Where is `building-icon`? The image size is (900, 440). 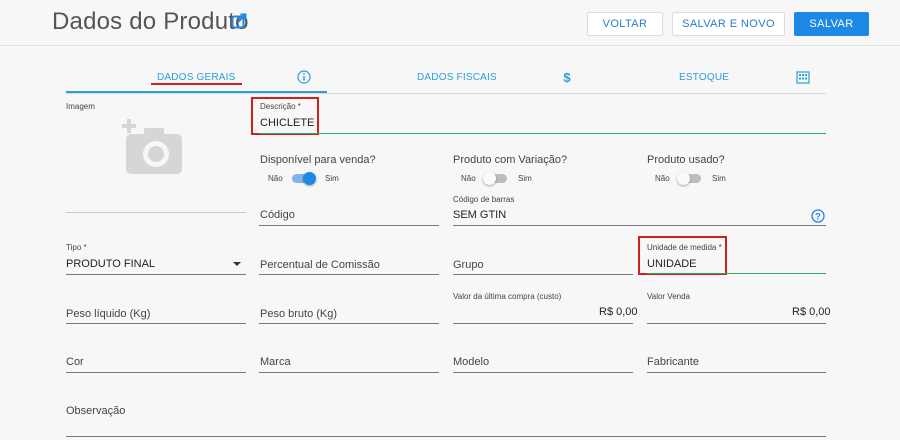
building-icon is located at coordinates (803, 77).